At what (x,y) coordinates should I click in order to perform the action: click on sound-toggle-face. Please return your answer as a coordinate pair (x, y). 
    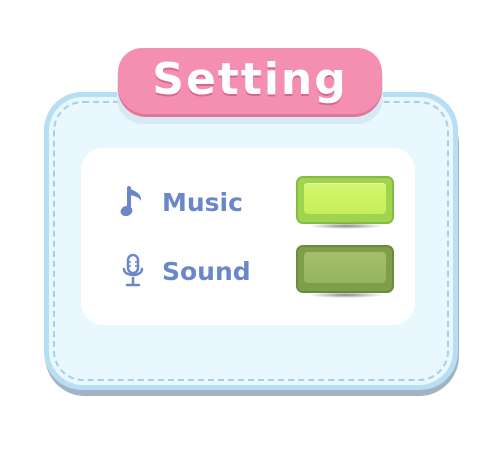
    Looking at the image, I should click on (345, 267).